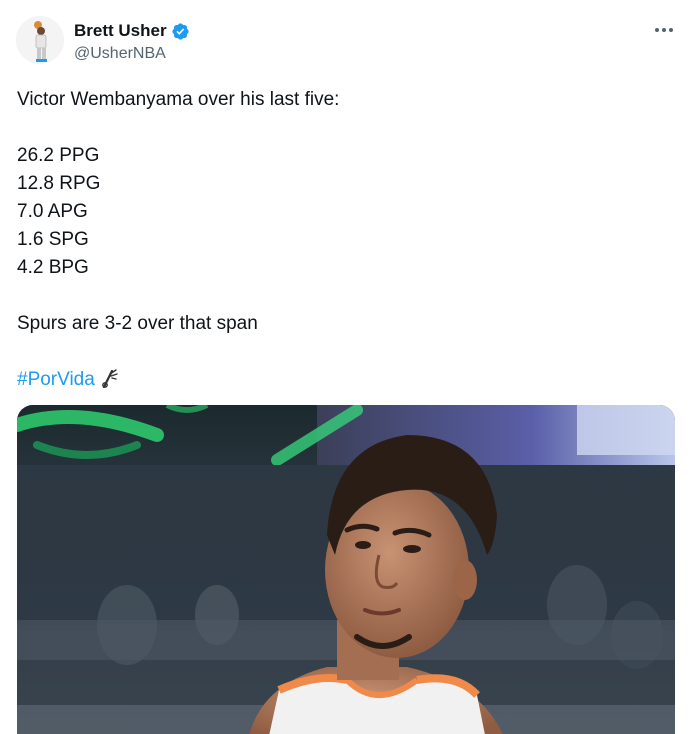  Describe the element at coordinates (110, 378) in the screenshot. I see `spurs-emoji-icon` at that location.